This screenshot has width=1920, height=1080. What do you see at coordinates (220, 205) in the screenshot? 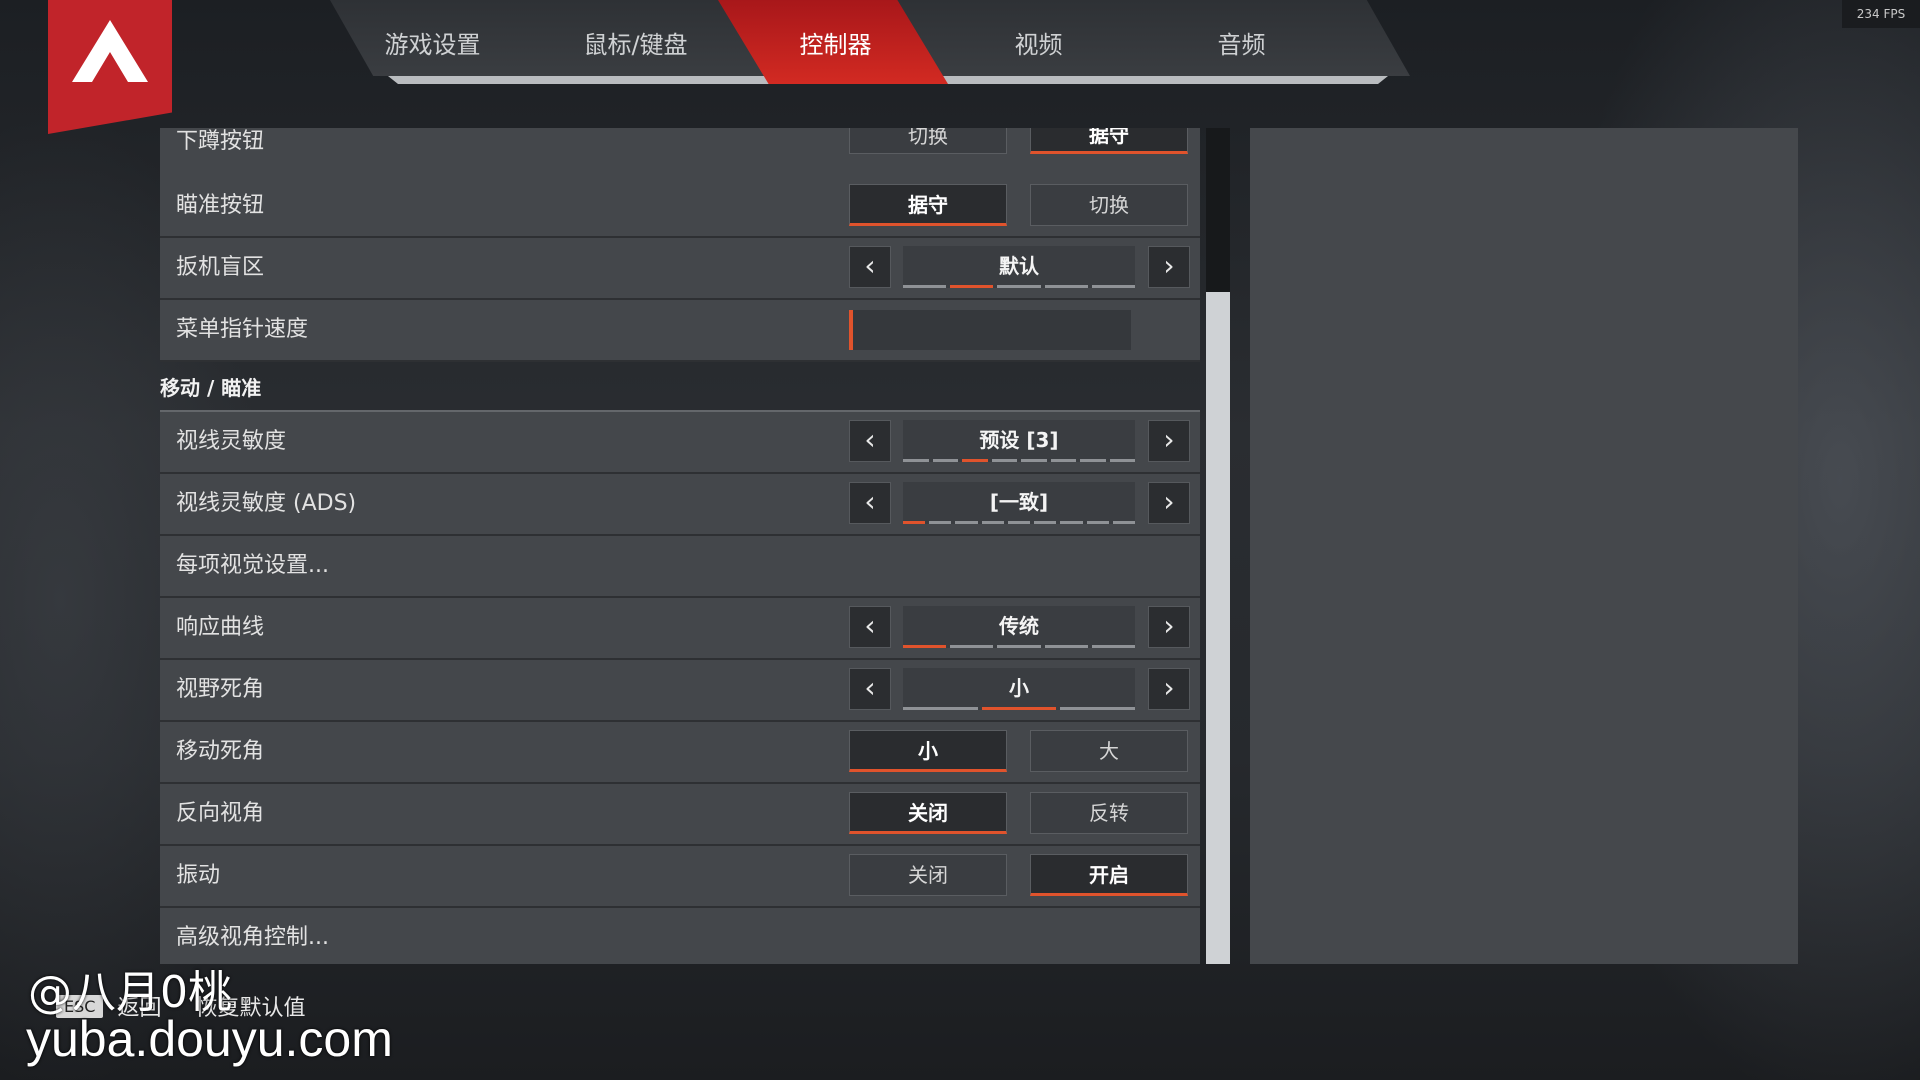
I see `setting-label: 瞄准按钮` at bounding box center [220, 205].